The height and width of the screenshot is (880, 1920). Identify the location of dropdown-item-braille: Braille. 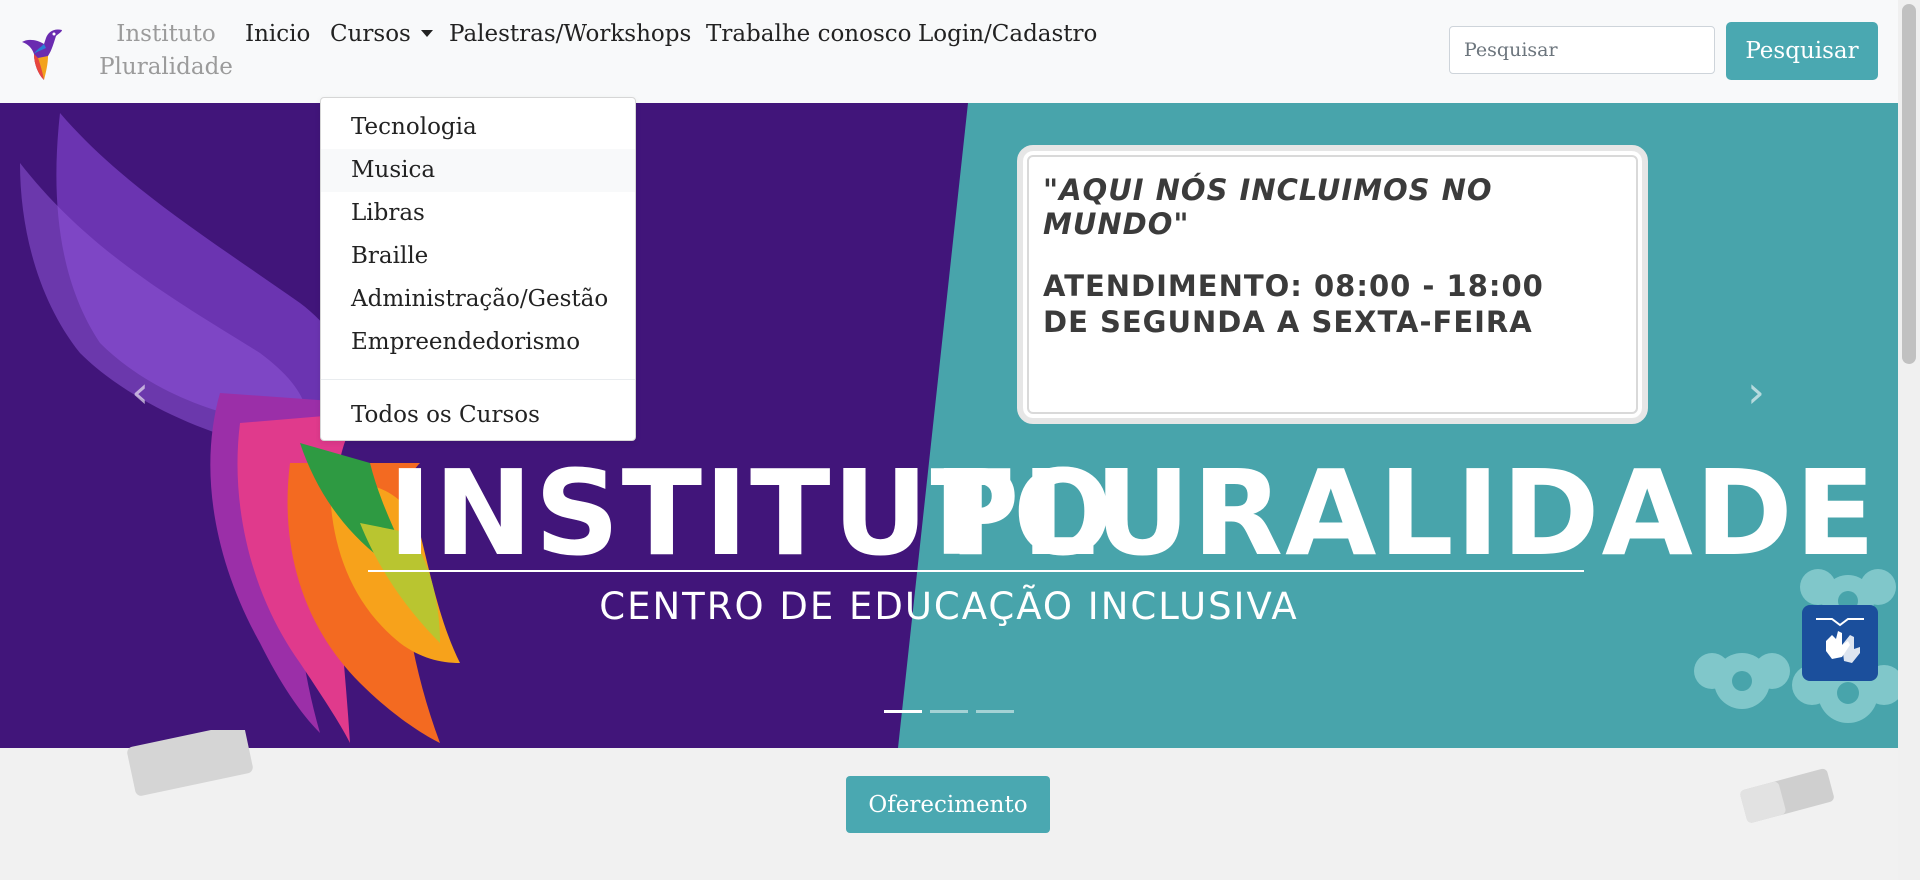
(478, 256).